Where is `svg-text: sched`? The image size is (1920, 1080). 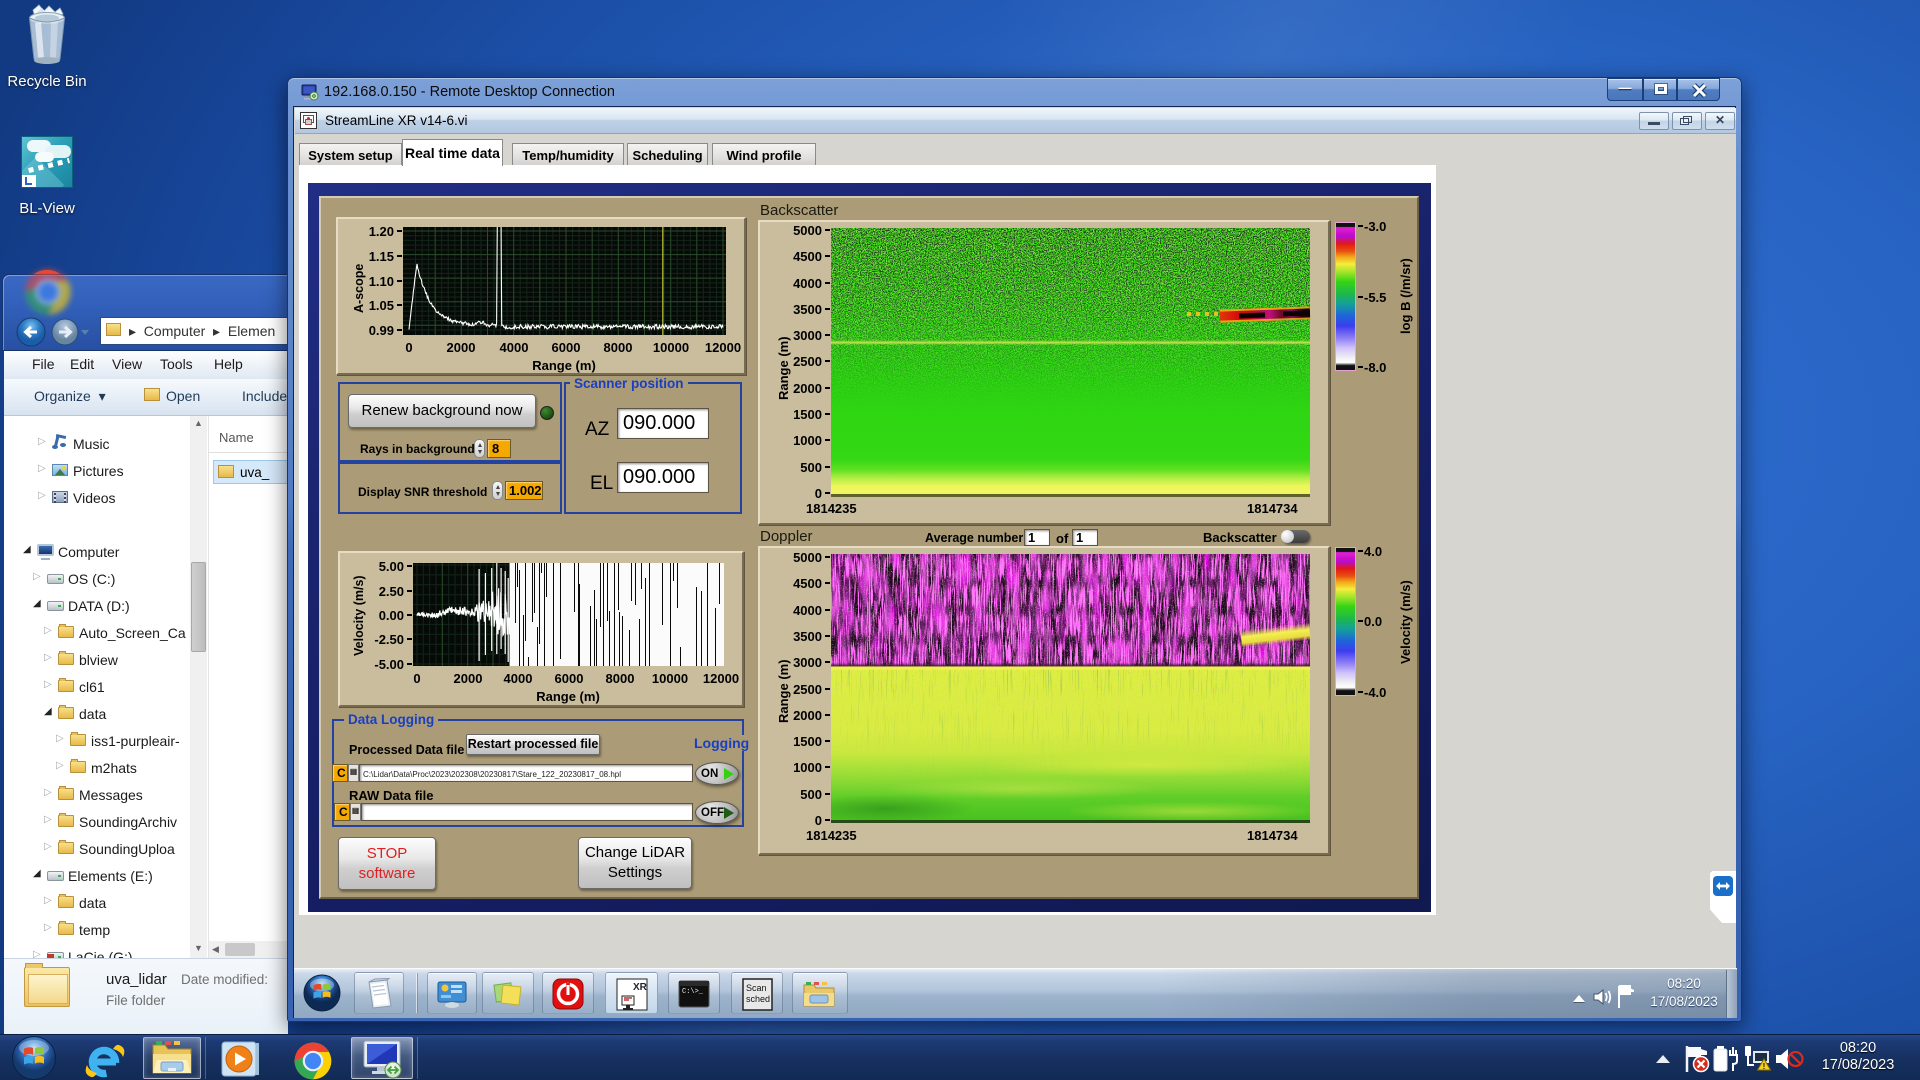 svg-text: sched is located at coordinates (758, 999).